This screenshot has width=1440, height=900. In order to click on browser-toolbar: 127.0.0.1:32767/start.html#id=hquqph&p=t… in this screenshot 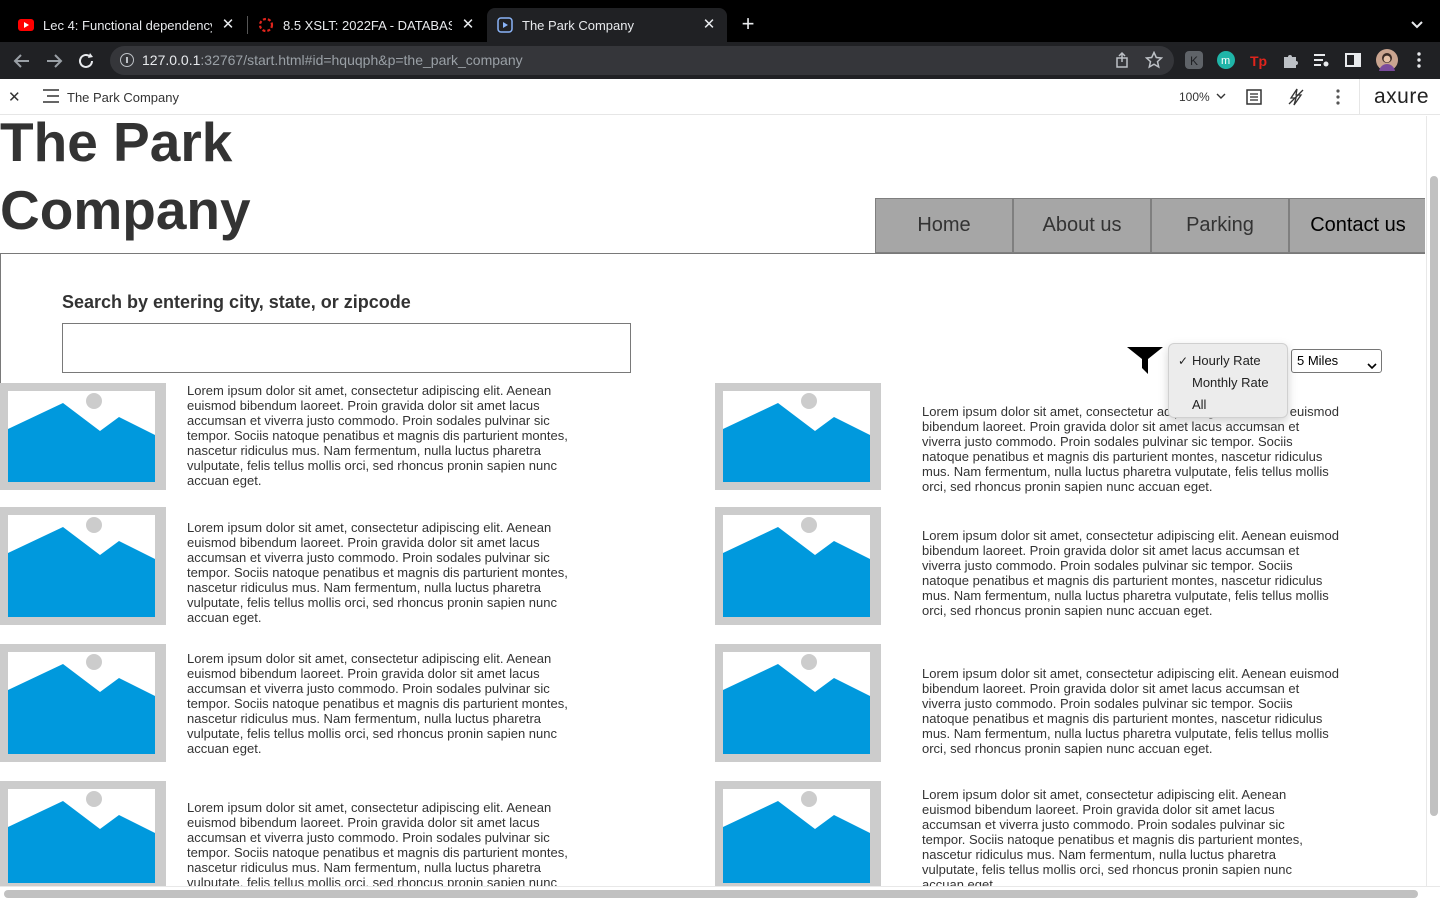, I will do `click(720, 60)`.